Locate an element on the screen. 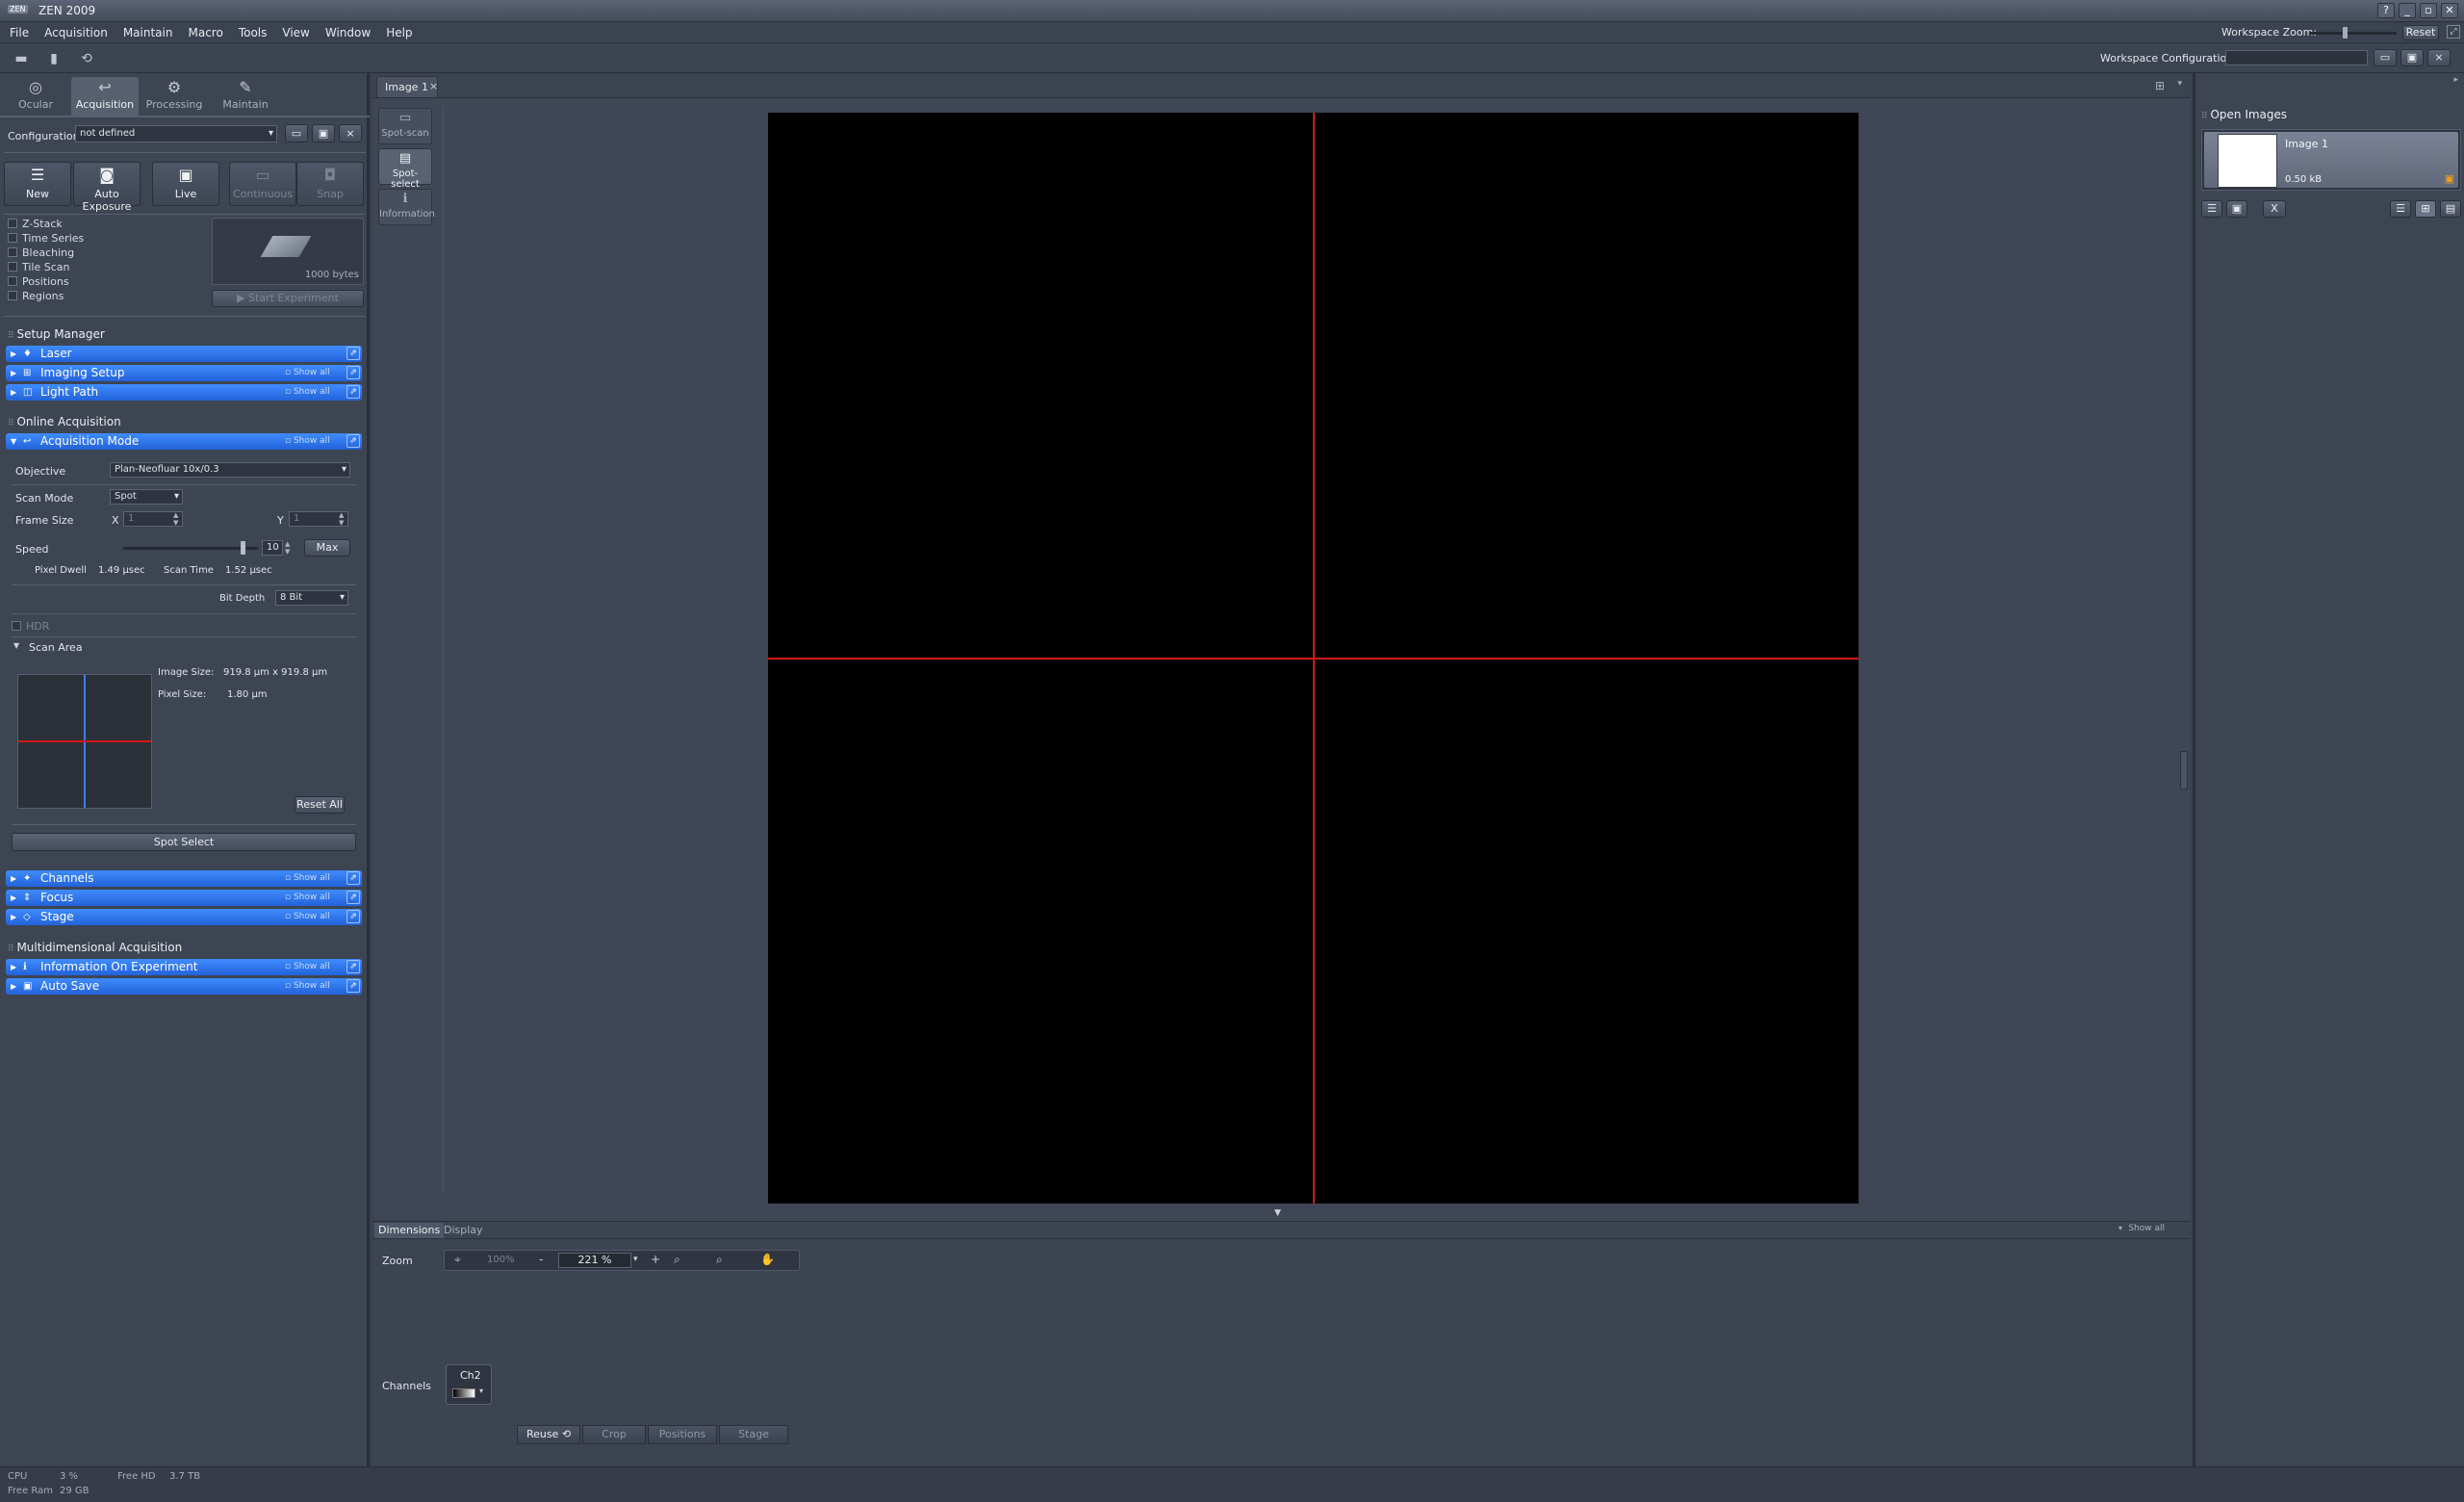  open-image-item: Image 1 0.50 kB ▣ is located at coordinates (2331, 160).